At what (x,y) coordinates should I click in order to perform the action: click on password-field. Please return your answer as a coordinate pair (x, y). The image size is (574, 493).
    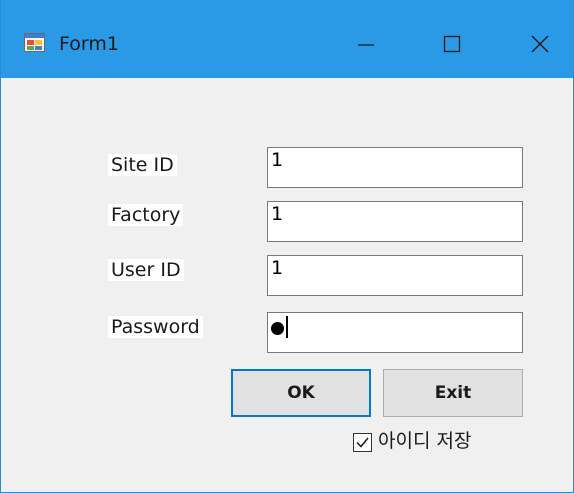
    Looking at the image, I should click on (395, 332).